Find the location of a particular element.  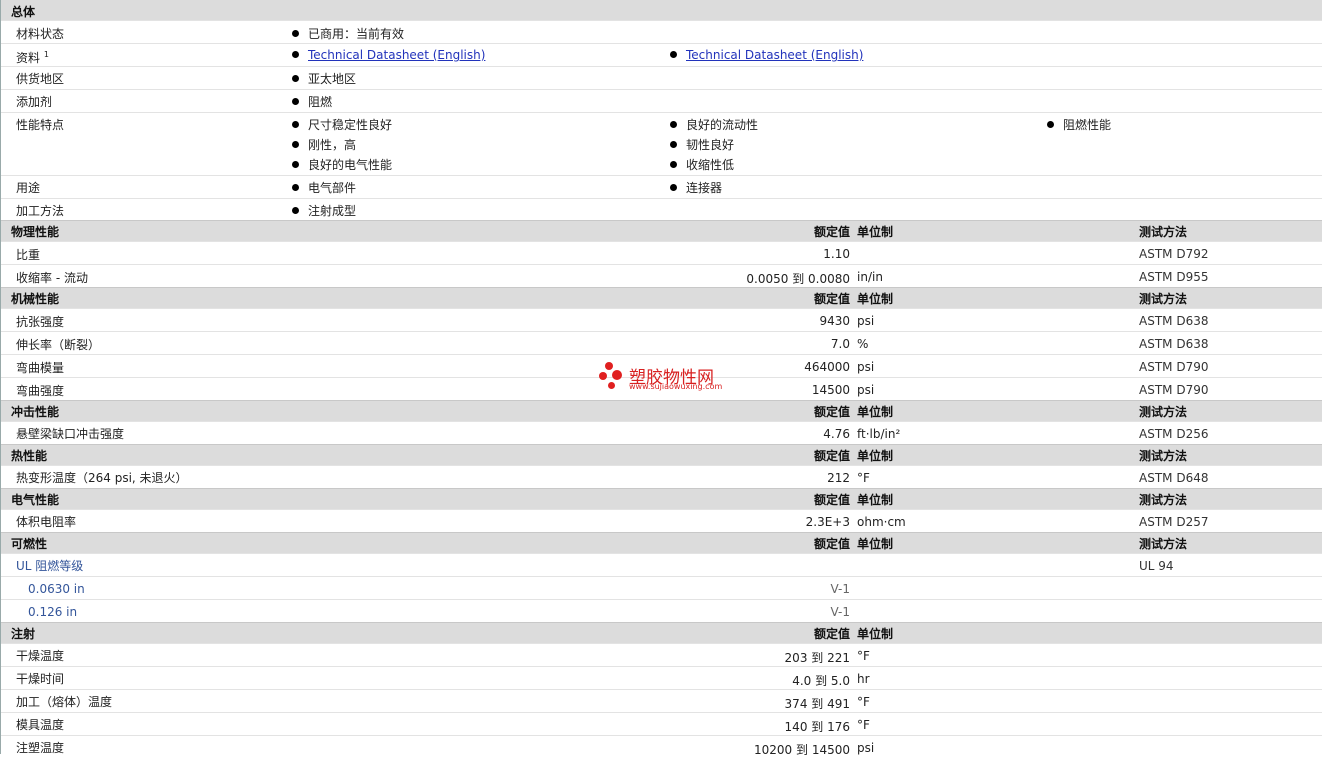

row-value: 7.0 is located at coordinates (840, 344).